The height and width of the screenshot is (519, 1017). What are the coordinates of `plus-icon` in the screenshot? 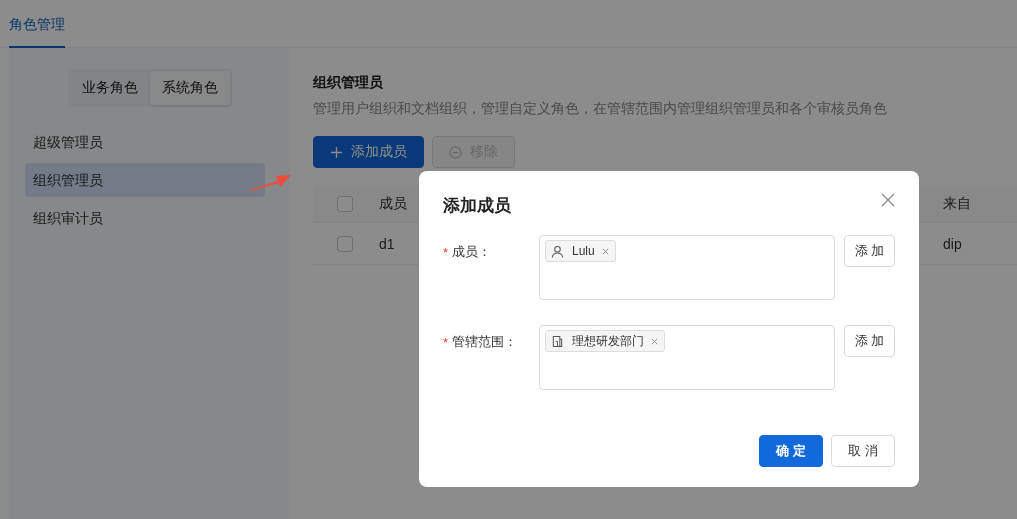 It's located at (336, 152).